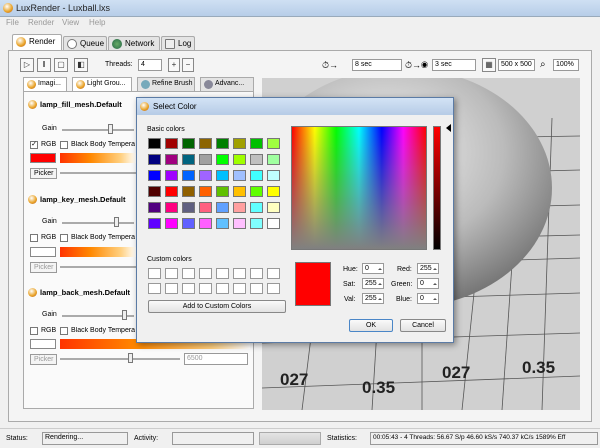 Image resolution: width=600 pixels, height=448 pixels. I want to click on group-key-header: lamp_key_mesh.Default, so click(76, 199).